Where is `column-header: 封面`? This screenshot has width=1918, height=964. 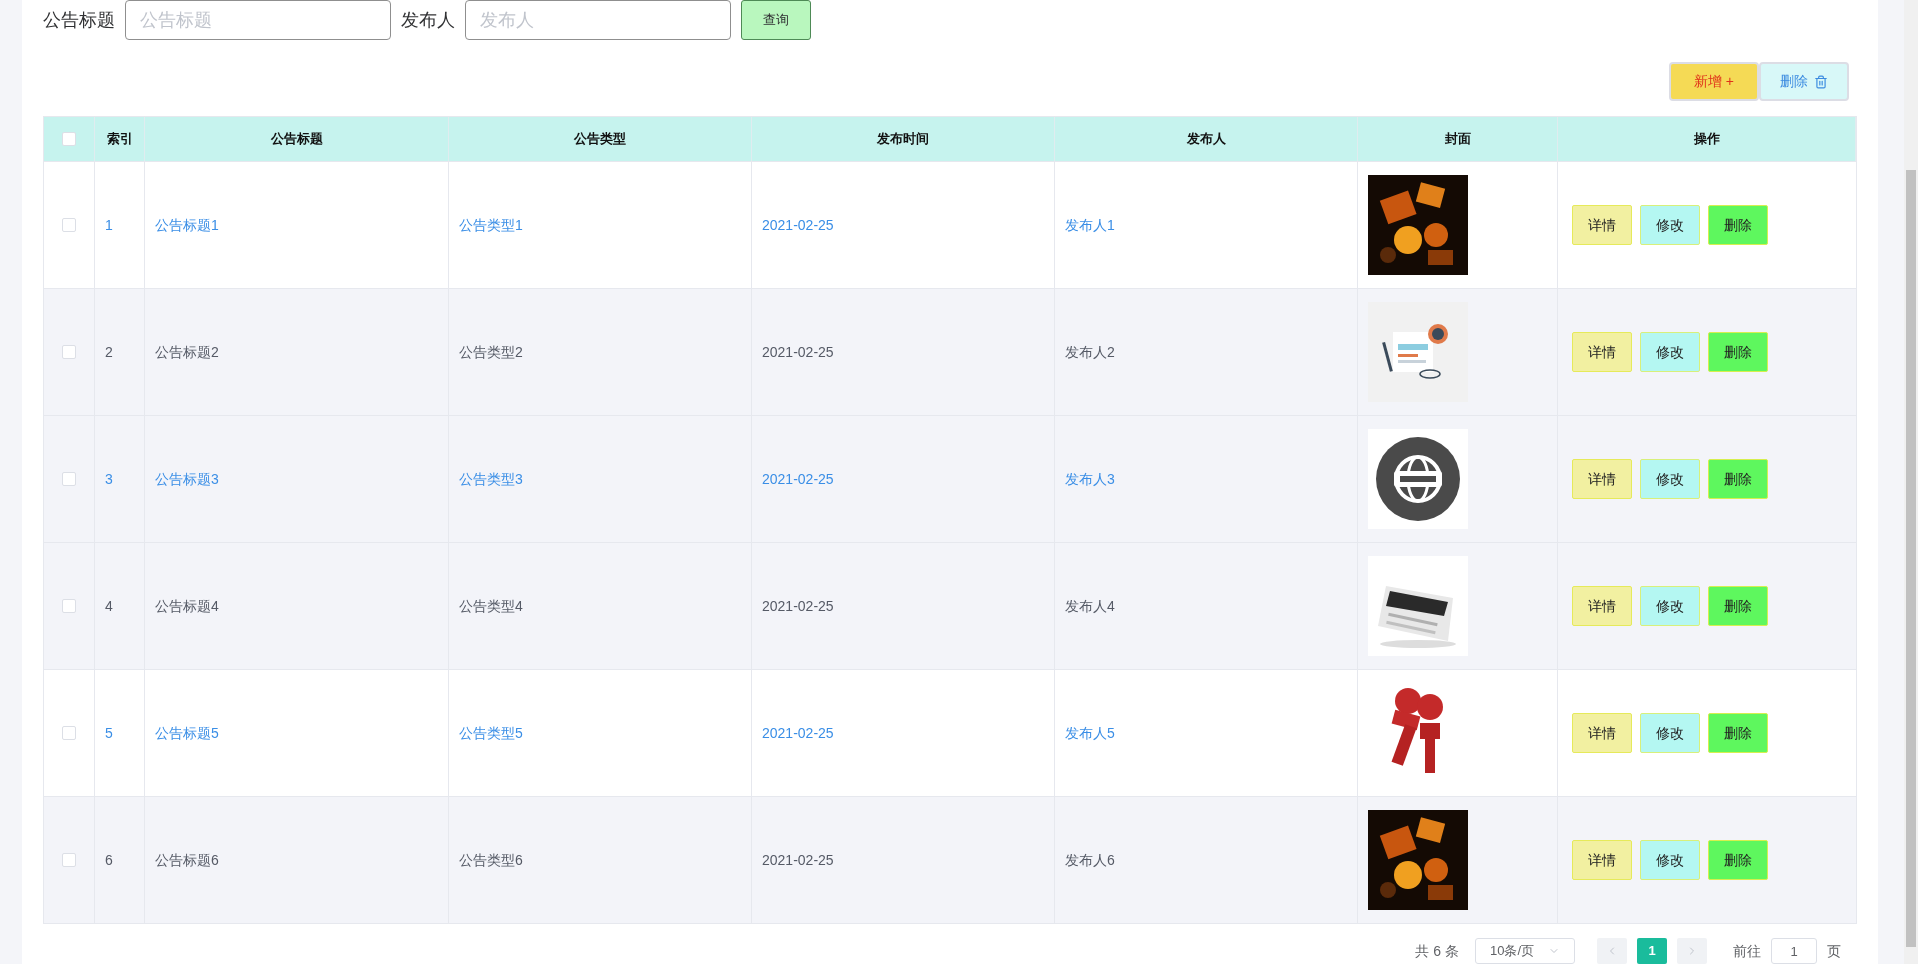 column-header: 封面 is located at coordinates (1457, 139).